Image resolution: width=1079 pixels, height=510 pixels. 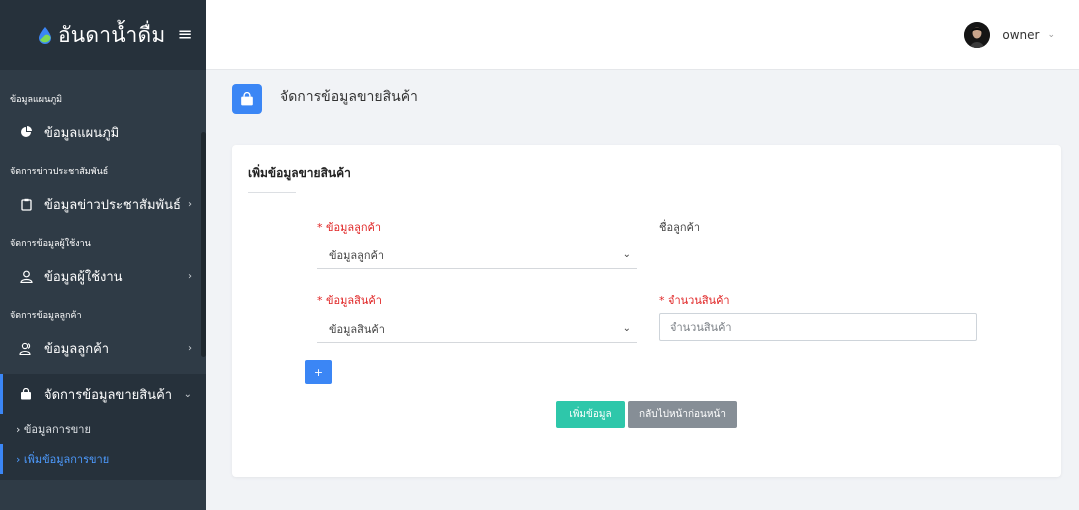 I want to click on water-drop-icon, so click(x=45, y=35).